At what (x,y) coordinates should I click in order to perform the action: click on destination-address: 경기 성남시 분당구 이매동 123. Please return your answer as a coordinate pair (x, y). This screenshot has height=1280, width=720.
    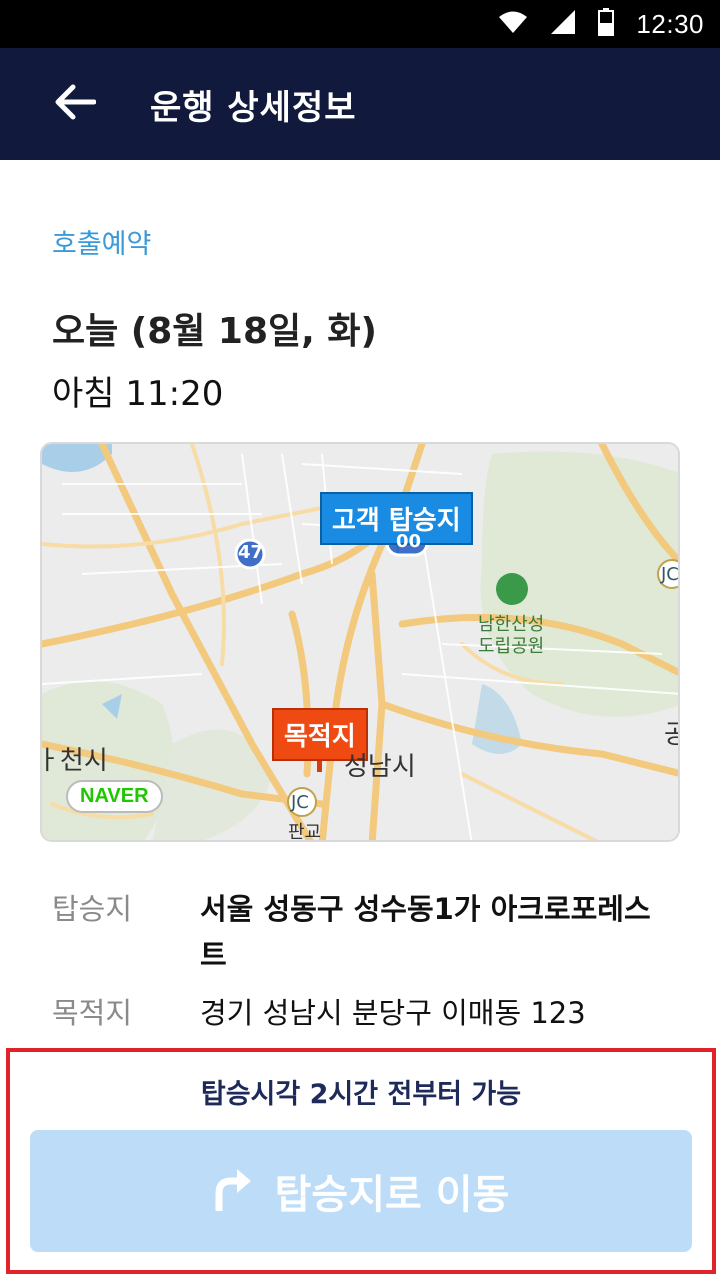
    Looking at the image, I should click on (393, 1013).